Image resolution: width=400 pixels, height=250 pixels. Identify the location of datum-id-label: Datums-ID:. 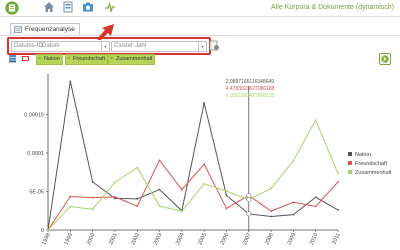
(29, 46).